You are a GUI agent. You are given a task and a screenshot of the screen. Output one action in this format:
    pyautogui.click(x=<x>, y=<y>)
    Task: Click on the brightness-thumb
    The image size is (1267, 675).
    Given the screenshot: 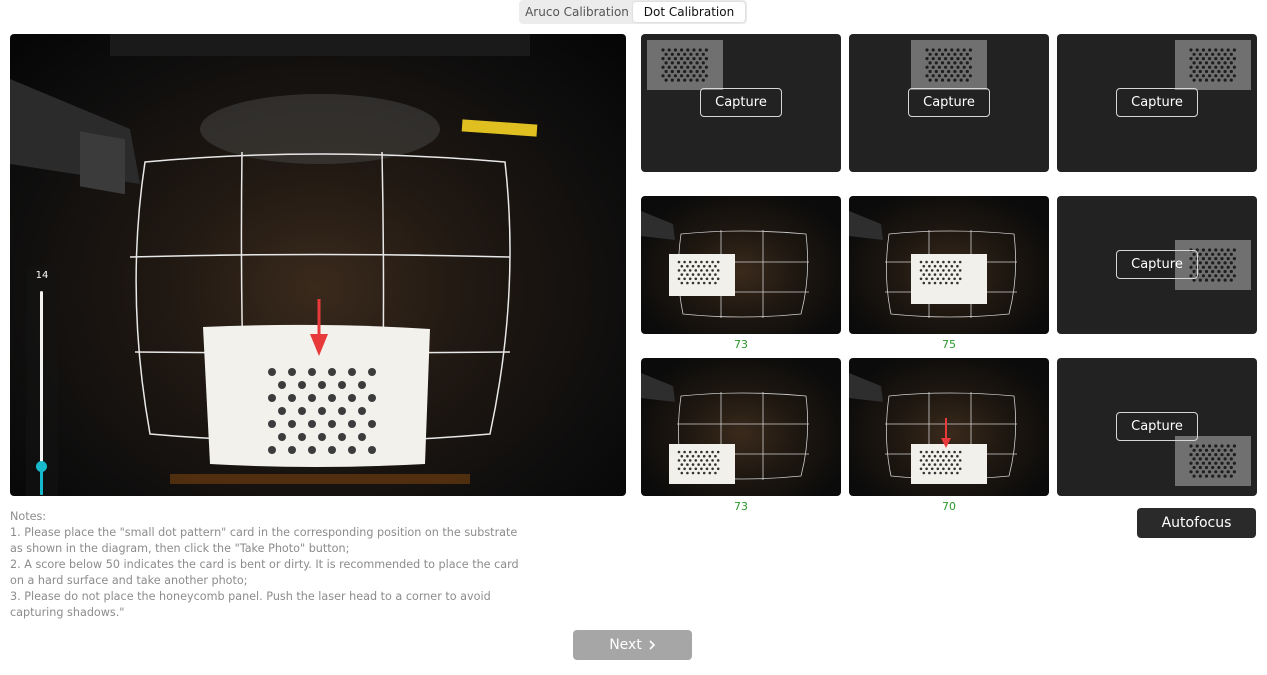 What is the action you would take?
    pyautogui.click(x=41, y=467)
    